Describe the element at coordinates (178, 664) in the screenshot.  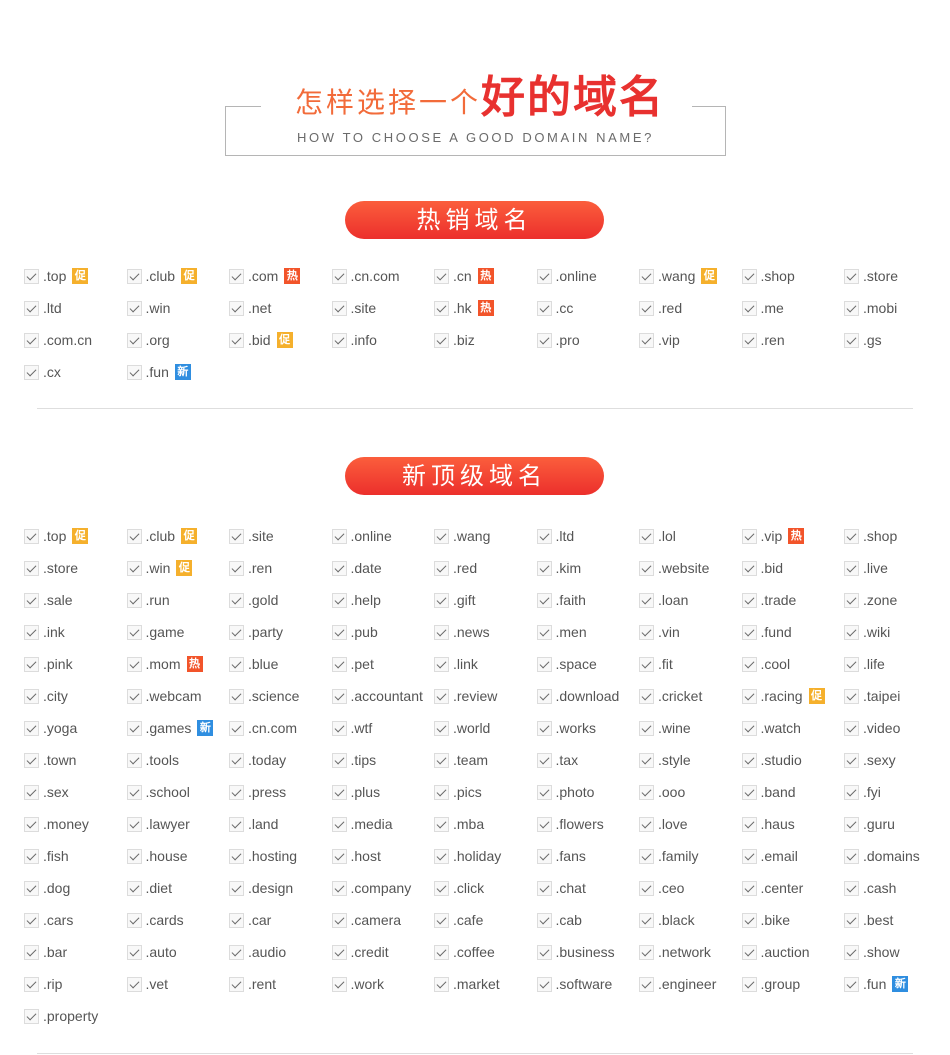
I see `domain-option: .mom 热` at that location.